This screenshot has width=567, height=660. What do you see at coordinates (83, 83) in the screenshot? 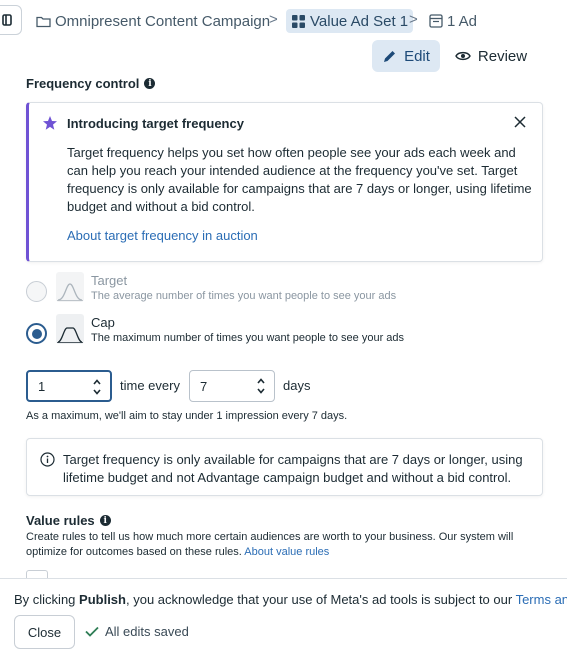
I see `frequency-control-title: Frequency control` at bounding box center [83, 83].